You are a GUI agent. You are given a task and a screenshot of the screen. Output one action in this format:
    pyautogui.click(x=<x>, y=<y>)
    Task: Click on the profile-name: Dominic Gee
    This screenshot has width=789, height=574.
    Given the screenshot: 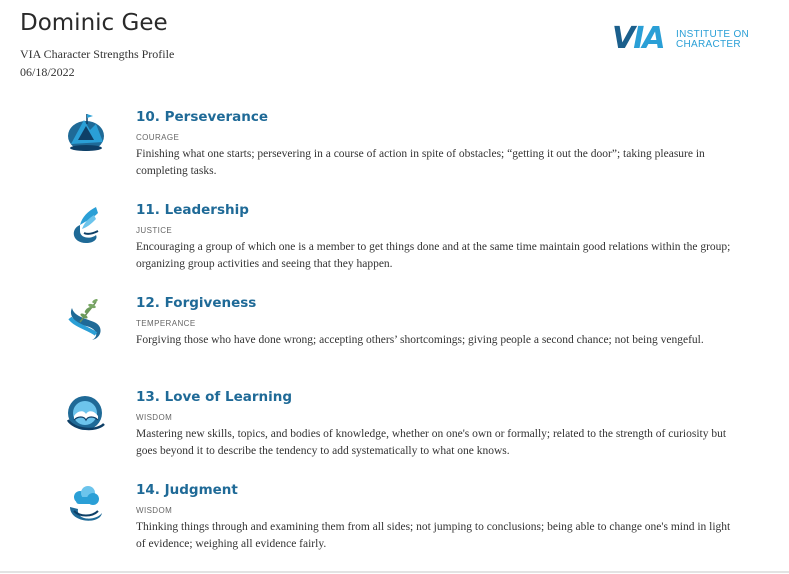 What is the action you would take?
    pyautogui.click(x=94, y=23)
    